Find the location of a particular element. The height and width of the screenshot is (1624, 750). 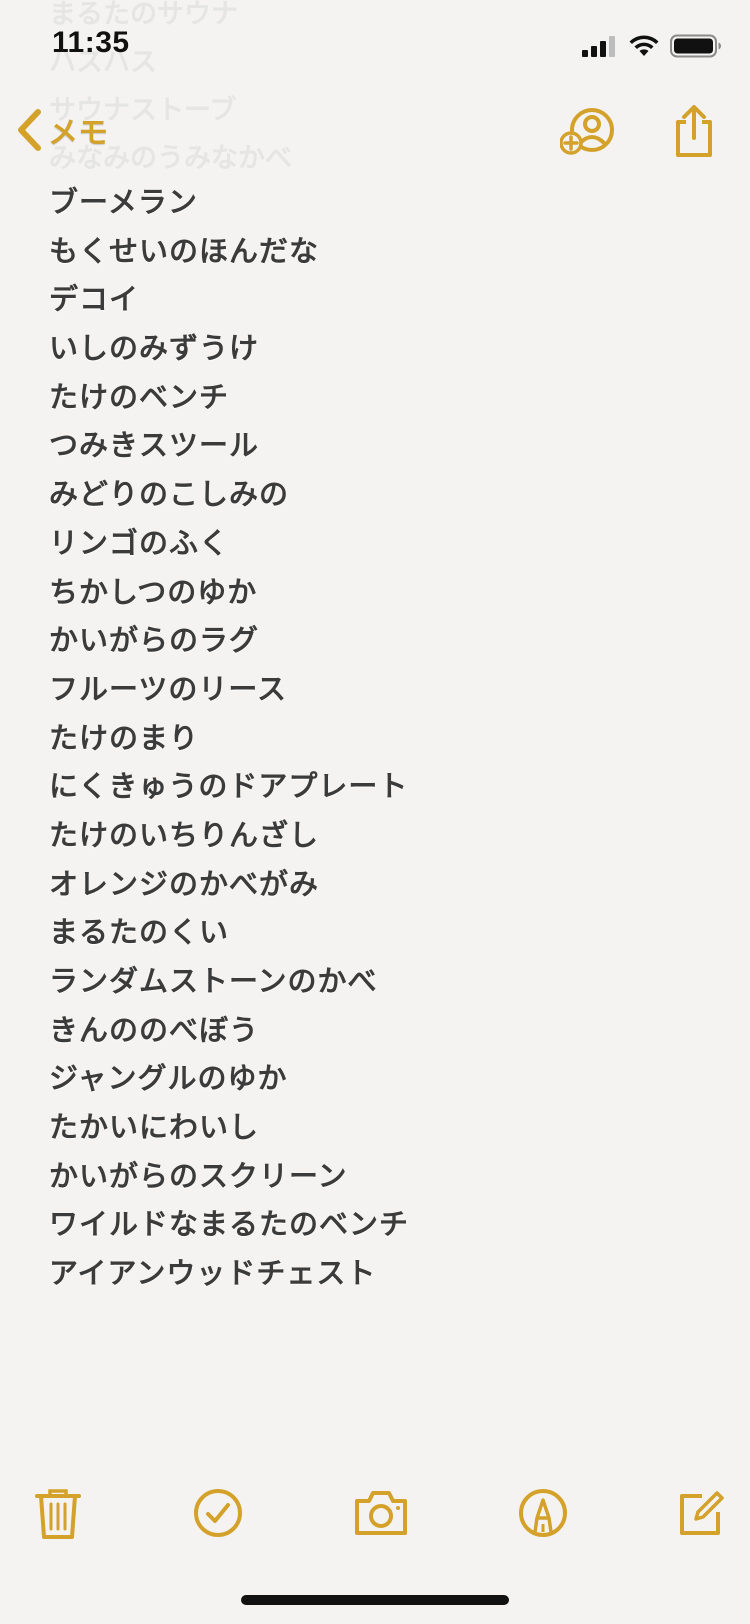

add-person-button is located at coordinates (587, 134).